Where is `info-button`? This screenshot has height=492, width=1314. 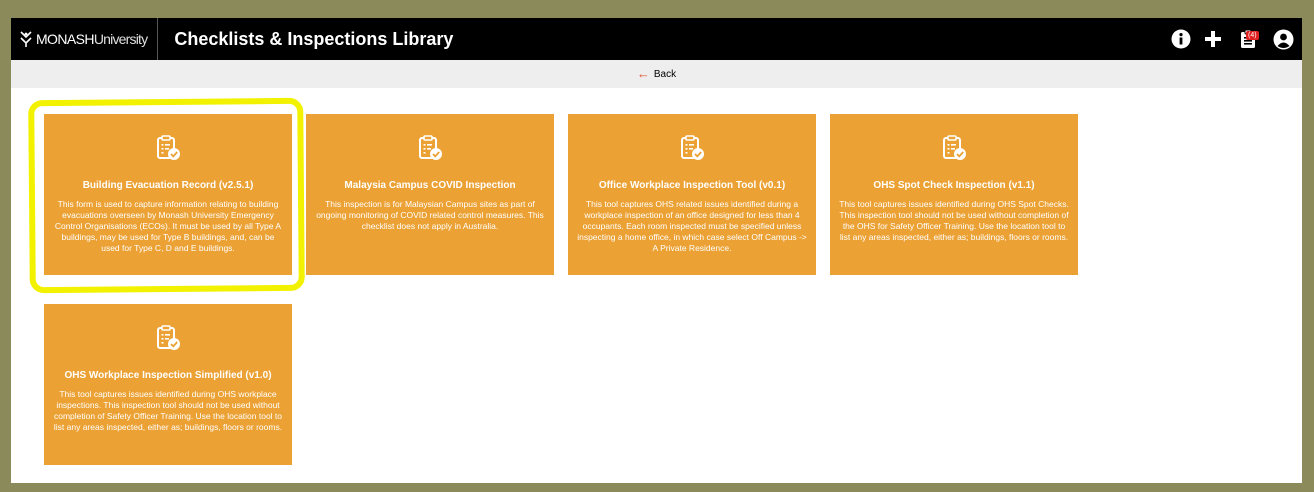
info-button is located at coordinates (1181, 39).